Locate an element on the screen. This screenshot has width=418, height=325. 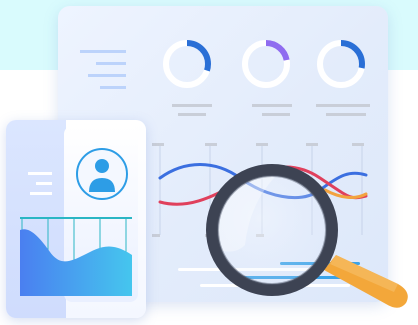
area-chart is located at coordinates (76, 256).